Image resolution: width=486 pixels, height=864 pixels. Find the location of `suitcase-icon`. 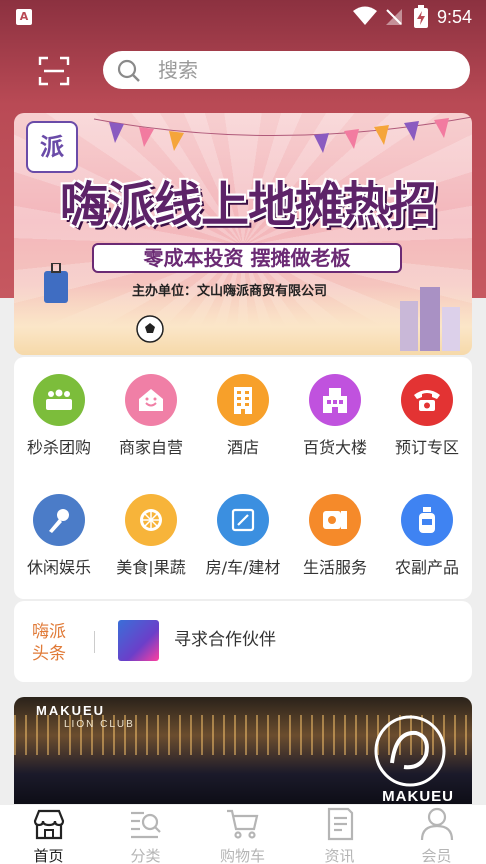

suitcase-icon is located at coordinates (56, 283).